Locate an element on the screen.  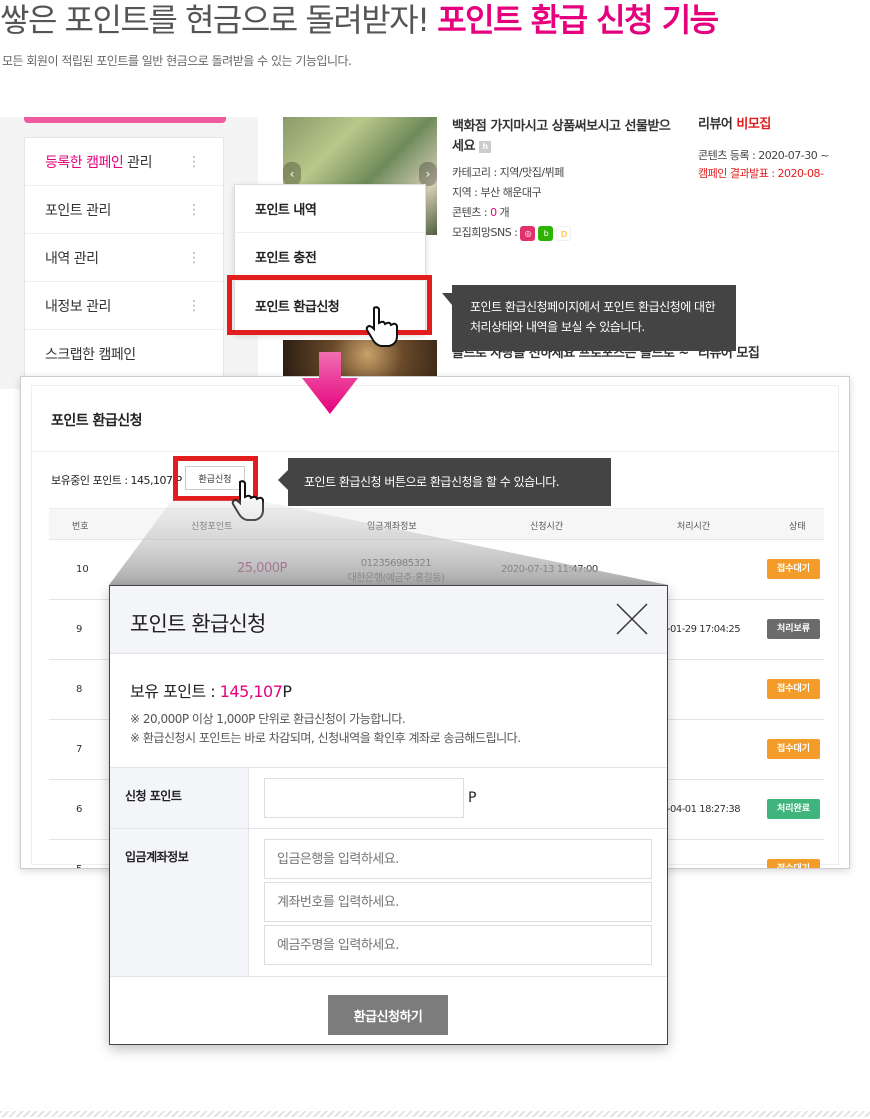
table-header: 번호 신청포인트 입금계좌정보 신청시간 처리시간 상태 is located at coordinates (436, 524).